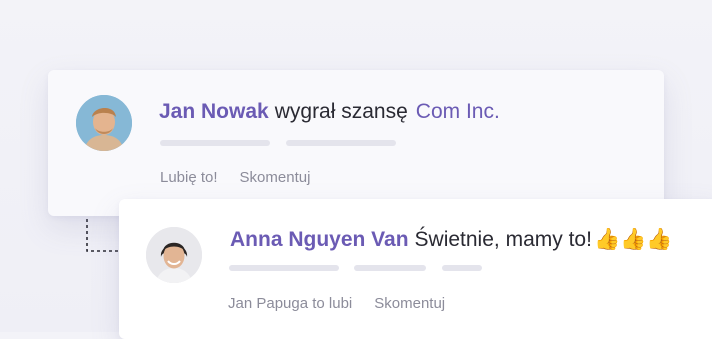 Image resolution: width=712 pixels, height=339 pixels. Describe the element at coordinates (503, 239) in the screenshot. I see `reply-text: Świetnie, mamy to!` at that location.